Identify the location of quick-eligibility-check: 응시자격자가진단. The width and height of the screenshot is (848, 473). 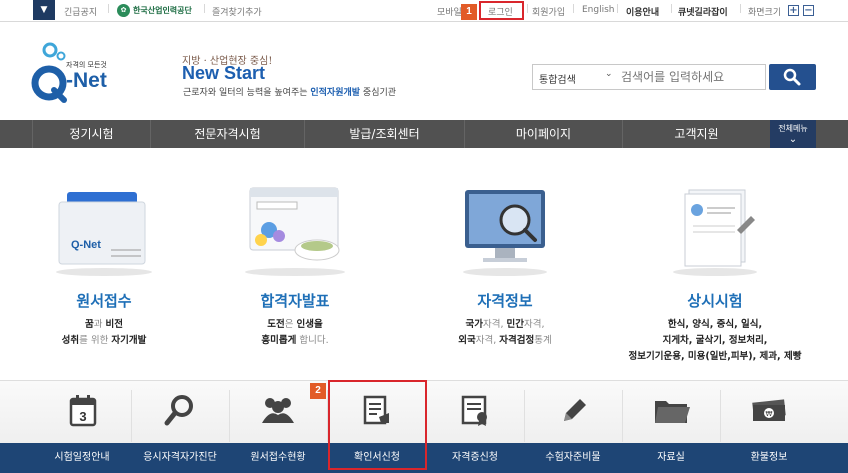
(180, 458).